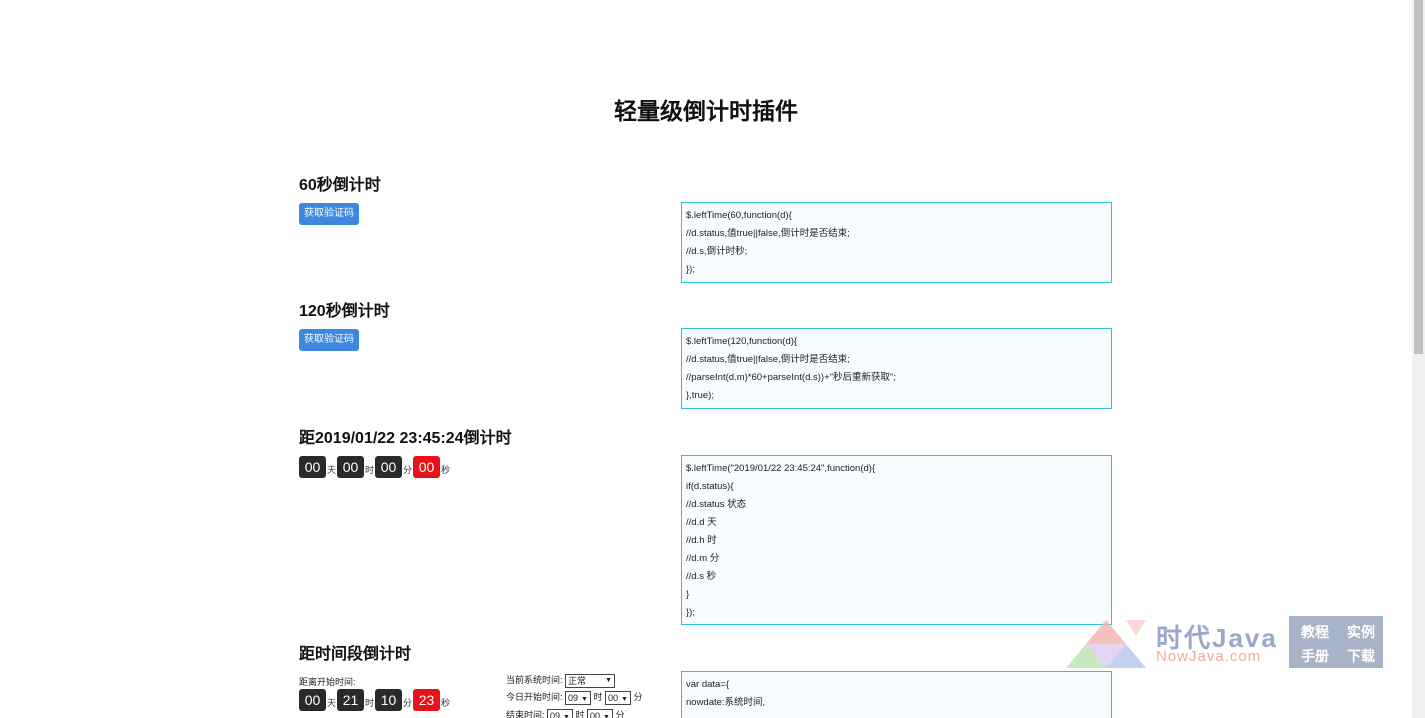 Image resolution: width=1425 pixels, height=718 pixels. Describe the element at coordinates (1361, 656) in the screenshot. I see `watermark-badge-text: 下载` at that location.